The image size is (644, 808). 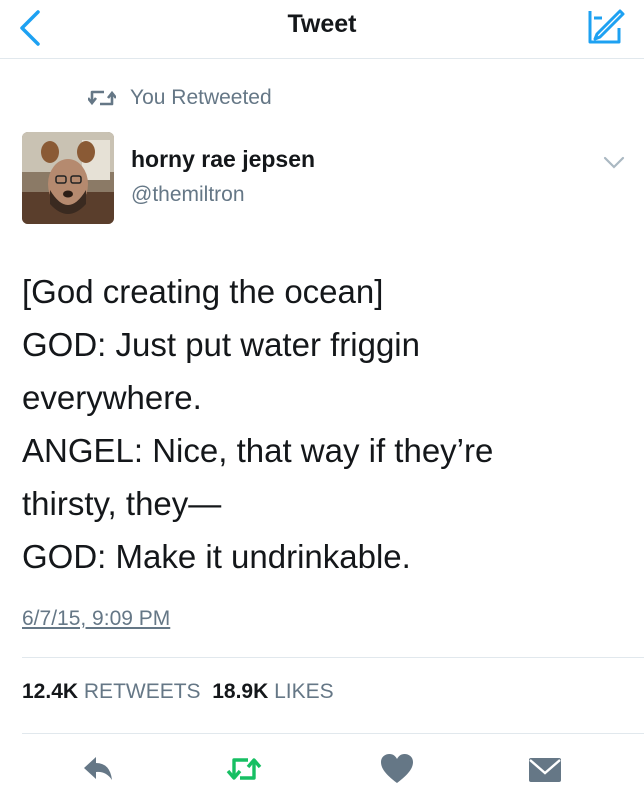 I want to click on retweets-count: 12.4K, so click(x=50, y=691).